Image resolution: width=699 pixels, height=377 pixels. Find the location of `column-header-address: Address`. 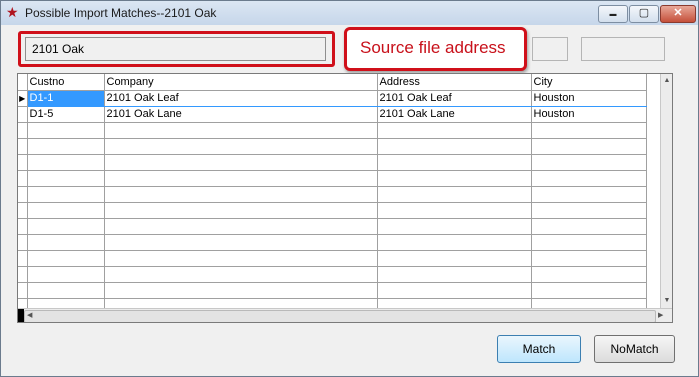

column-header-address: Address is located at coordinates (454, 82).